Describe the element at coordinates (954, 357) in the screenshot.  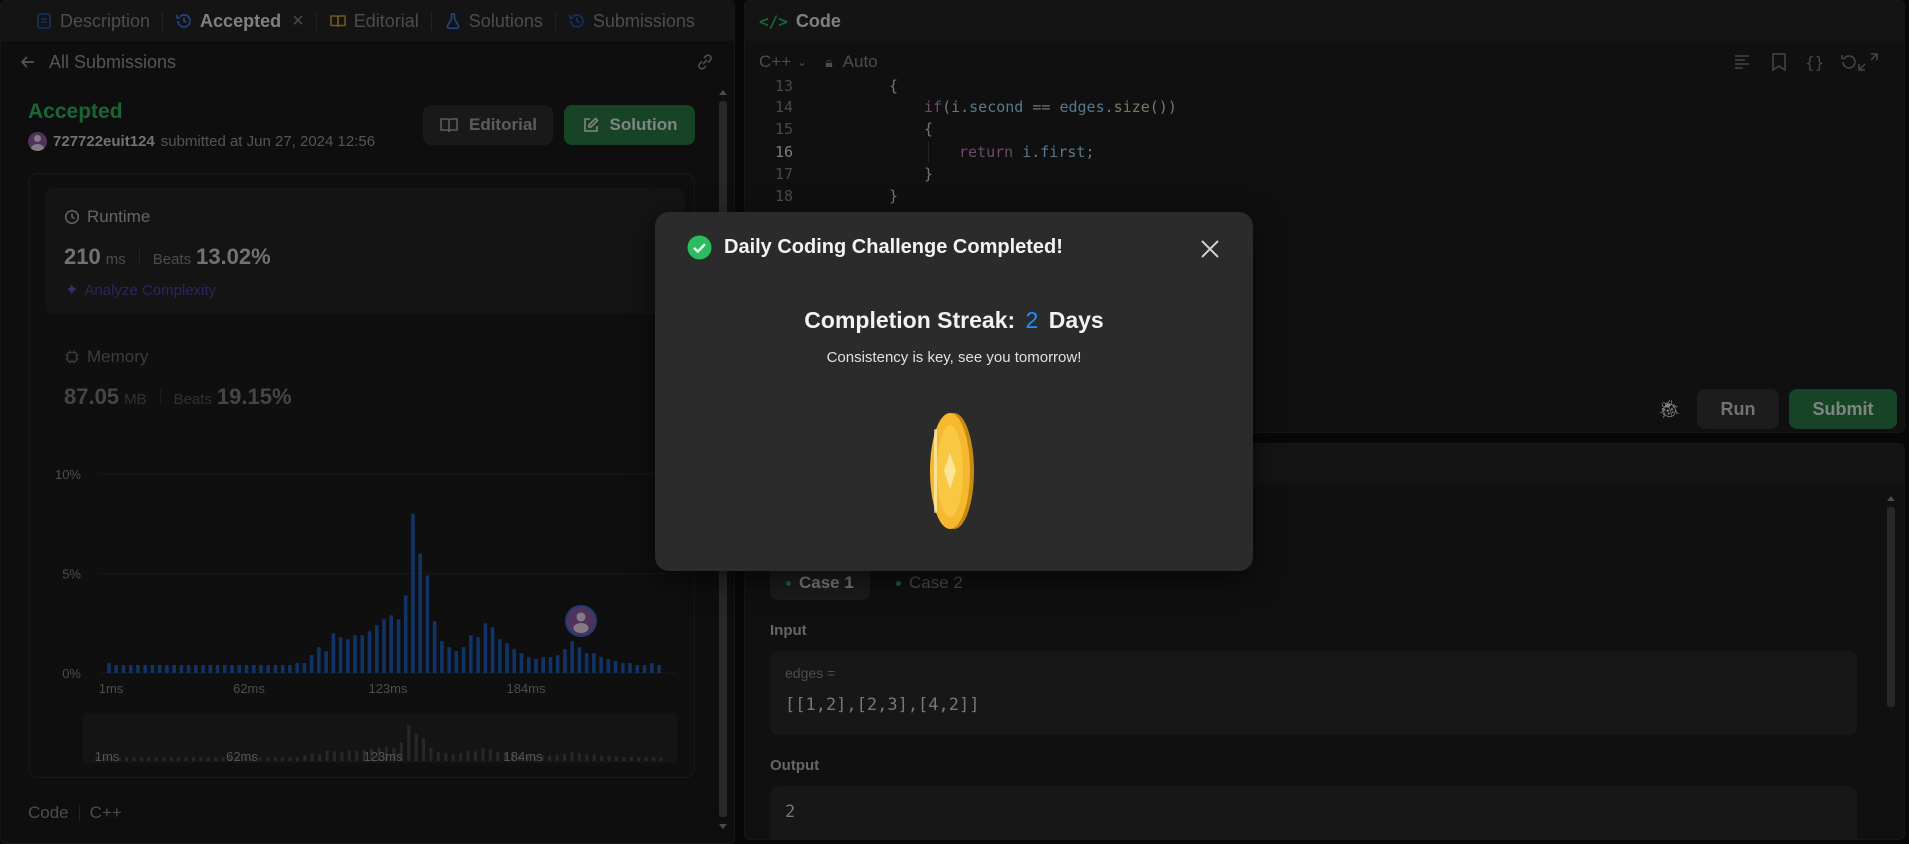
I see `dialog-subtitle: Consistency is key, see you tomorrow!` at that location.